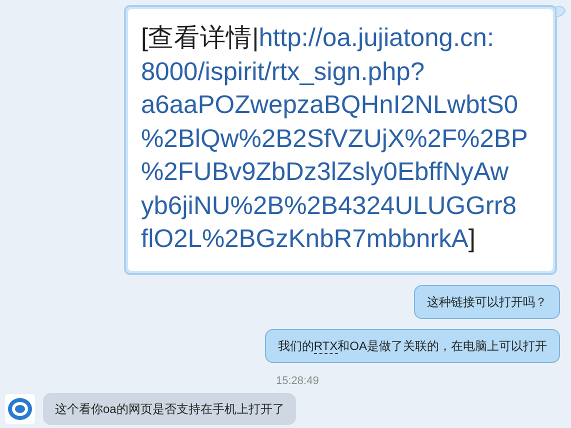  What do you see at coordinates (487, 302) in the screenshot?
I see `message-bubble: 这种链接可以打开吗？` at bounding box center [487, 302].